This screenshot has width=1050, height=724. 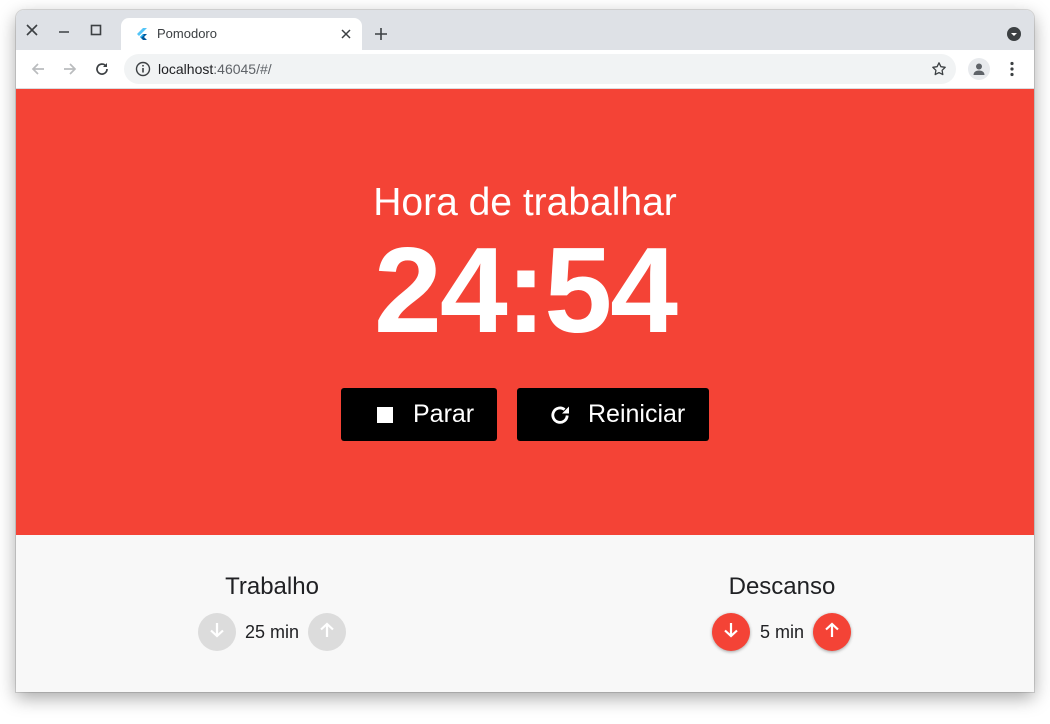 What do you see at coordinates (272, 586) in the screenshot?
I see `work-title: Trabalho` at bounding box center [272, 586].